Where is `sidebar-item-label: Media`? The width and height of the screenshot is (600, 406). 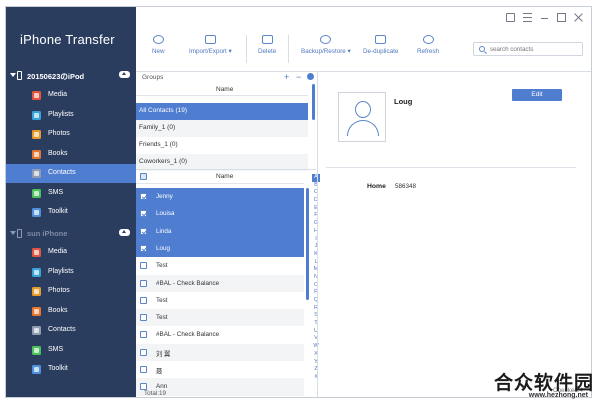
sidebar-item-label: Media is located at coordinates (58, 251).